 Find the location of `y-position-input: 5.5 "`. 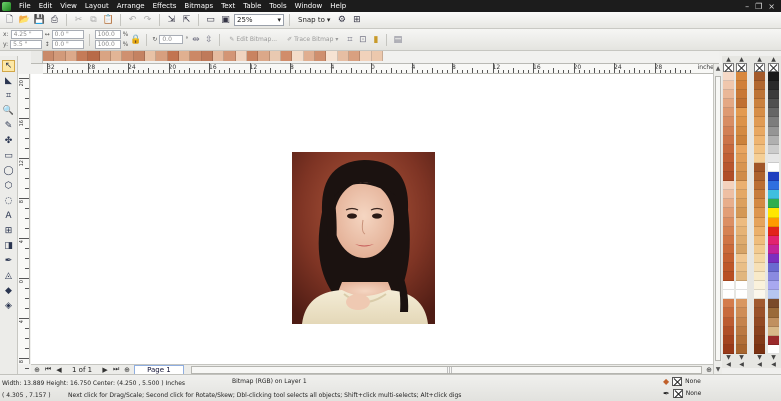

y-position-input: 5.5 " is located at coordinates (26, 44).